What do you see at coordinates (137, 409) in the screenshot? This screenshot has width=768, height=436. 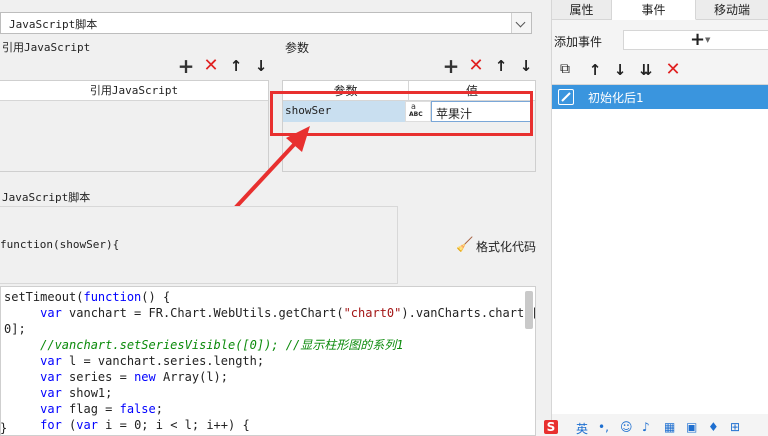 I see `code-token: false` at bounding box center [137, 409].